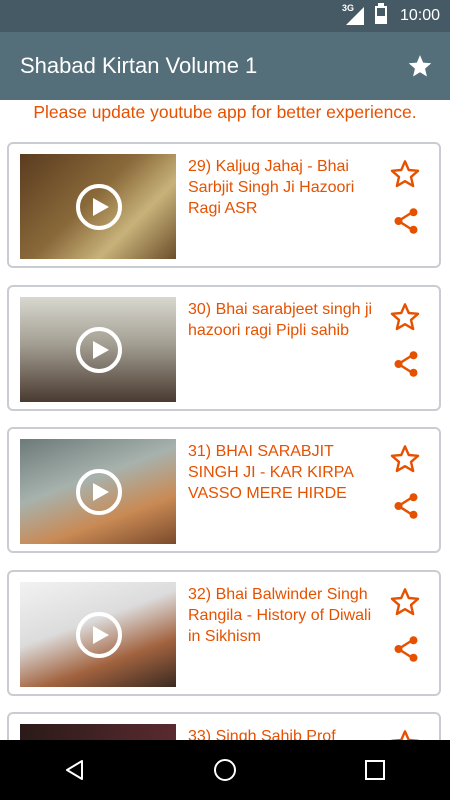 Image resolution: width=450 pixels, height=800 pixels. What do you see at coordinates (225, 16) in the screenshot?
I see `status-bar: 3G 10:00` at bounding box center [225, 16].